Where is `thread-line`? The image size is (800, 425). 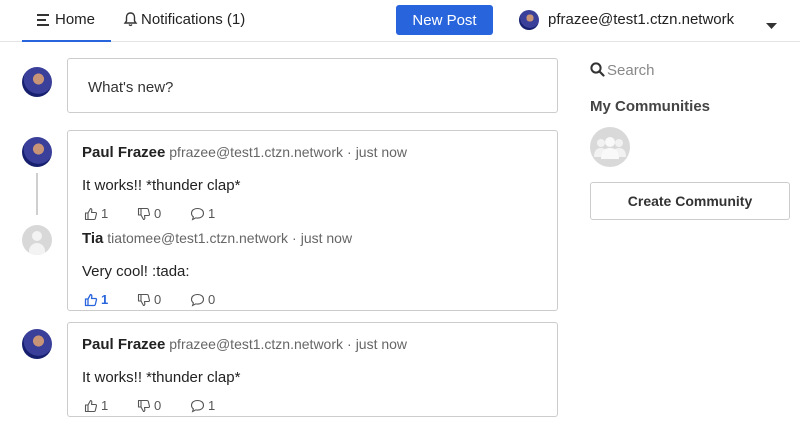 thread-line is located at coordinates (37, 194).